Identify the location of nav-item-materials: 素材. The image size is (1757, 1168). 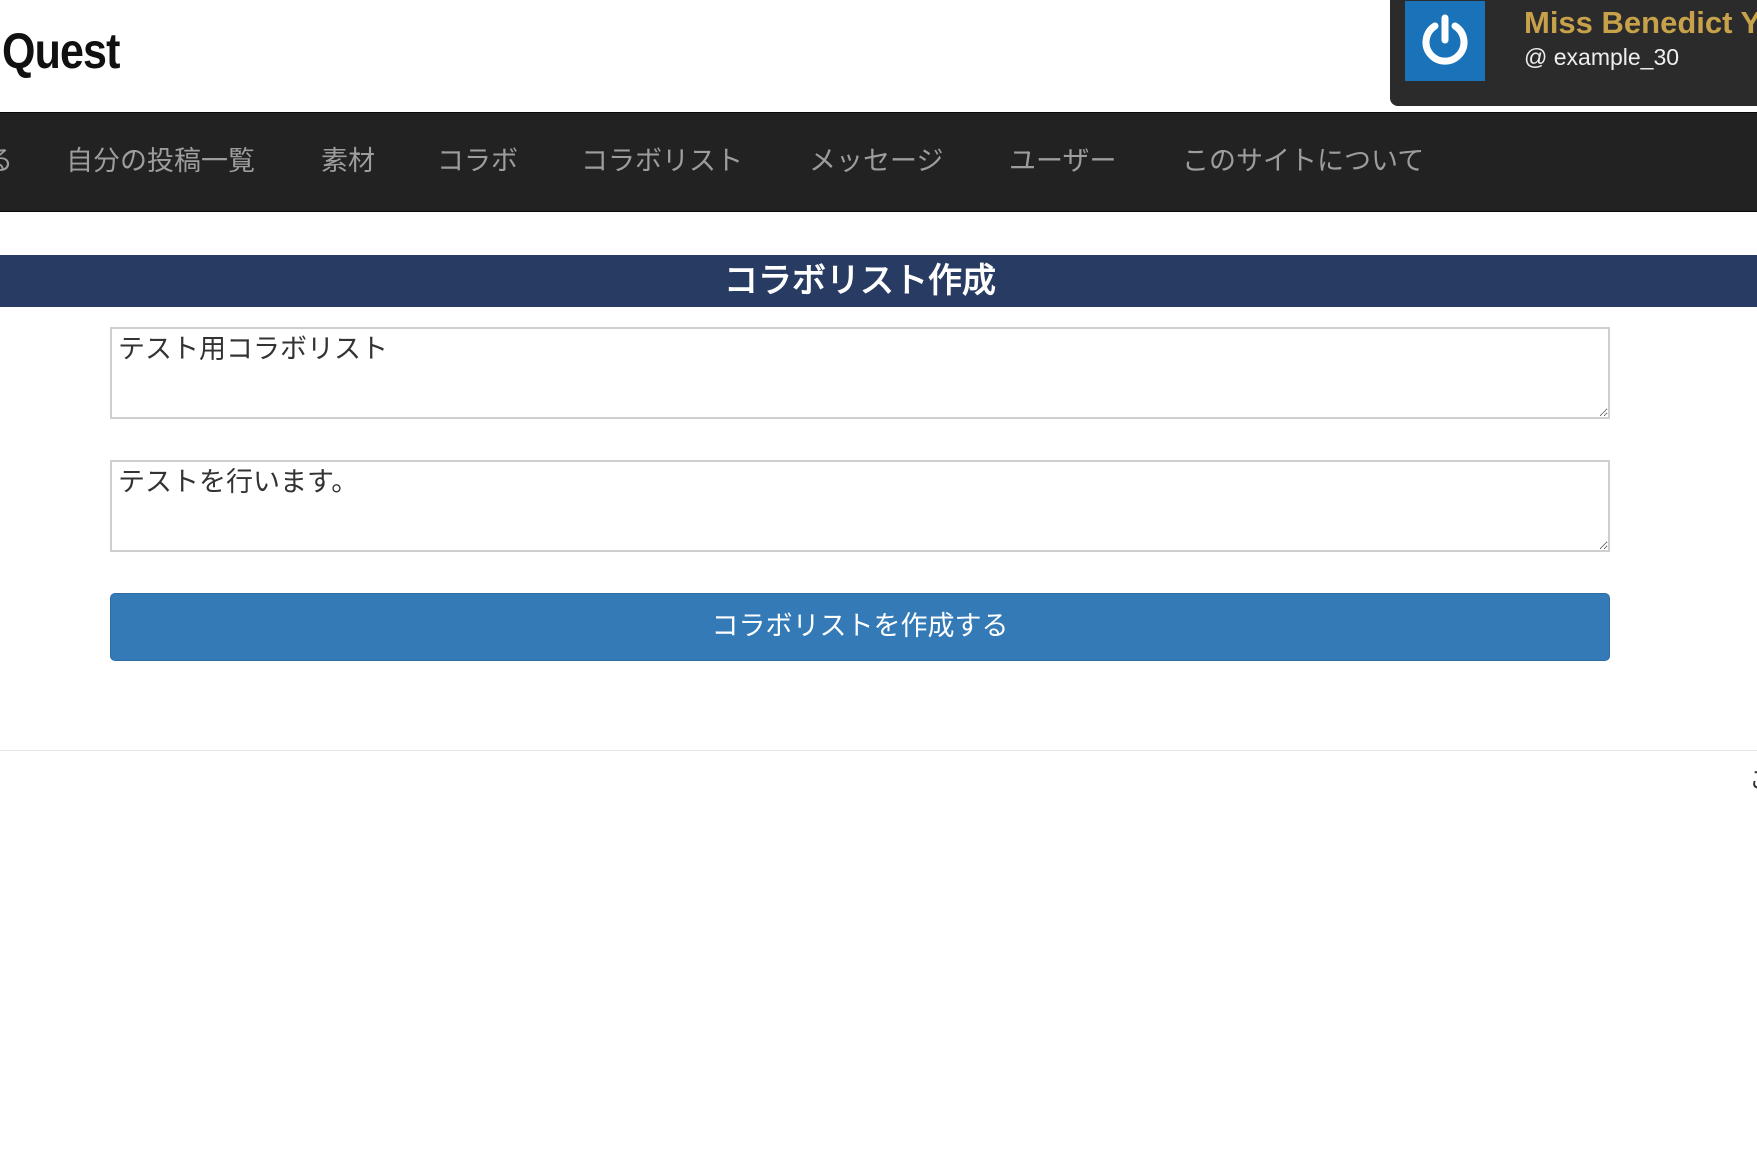
(348, 162).